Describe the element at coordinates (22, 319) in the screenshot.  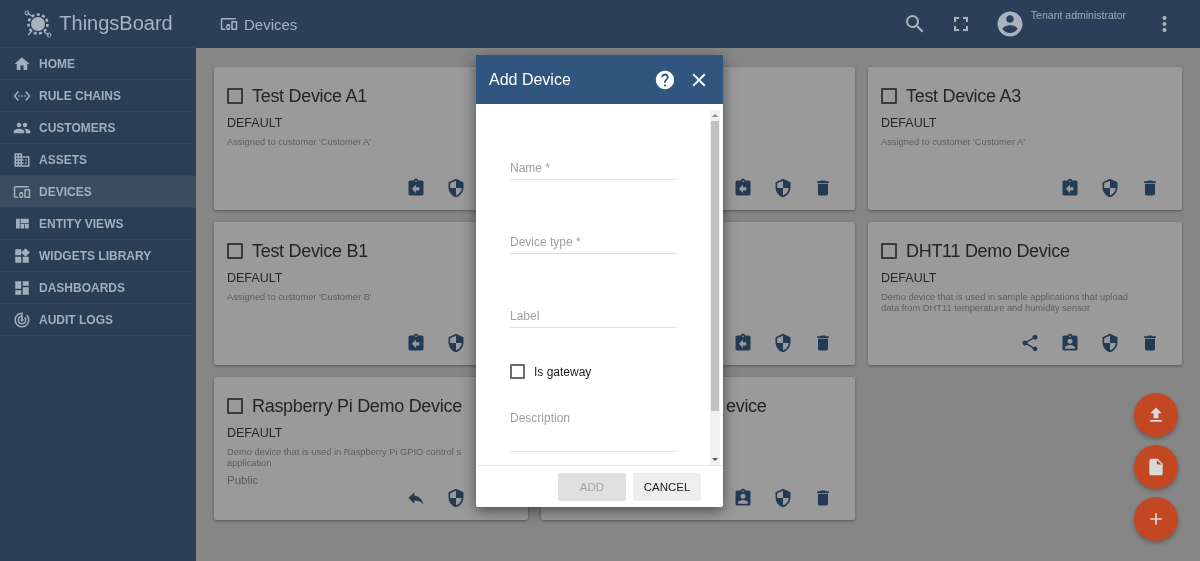
I see `target-icon` at that location.